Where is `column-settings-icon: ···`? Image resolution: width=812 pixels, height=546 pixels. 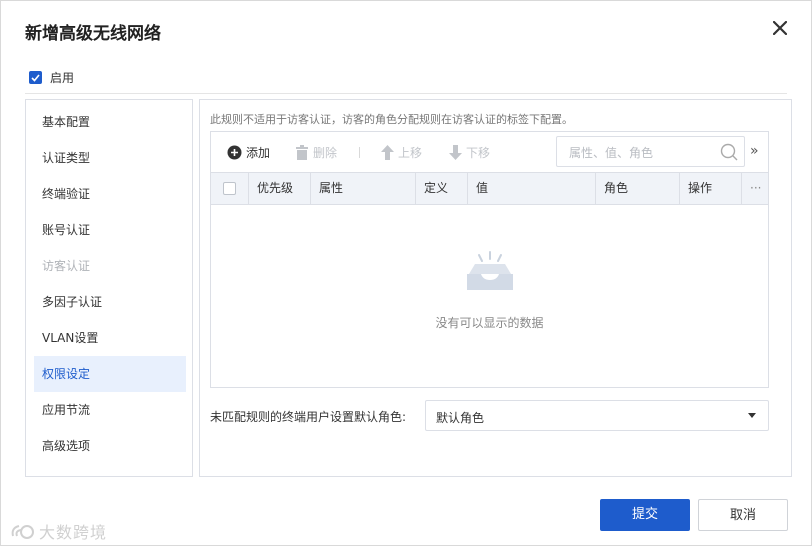
column-settings-icon: ··· is located at coordinates (755, 188).